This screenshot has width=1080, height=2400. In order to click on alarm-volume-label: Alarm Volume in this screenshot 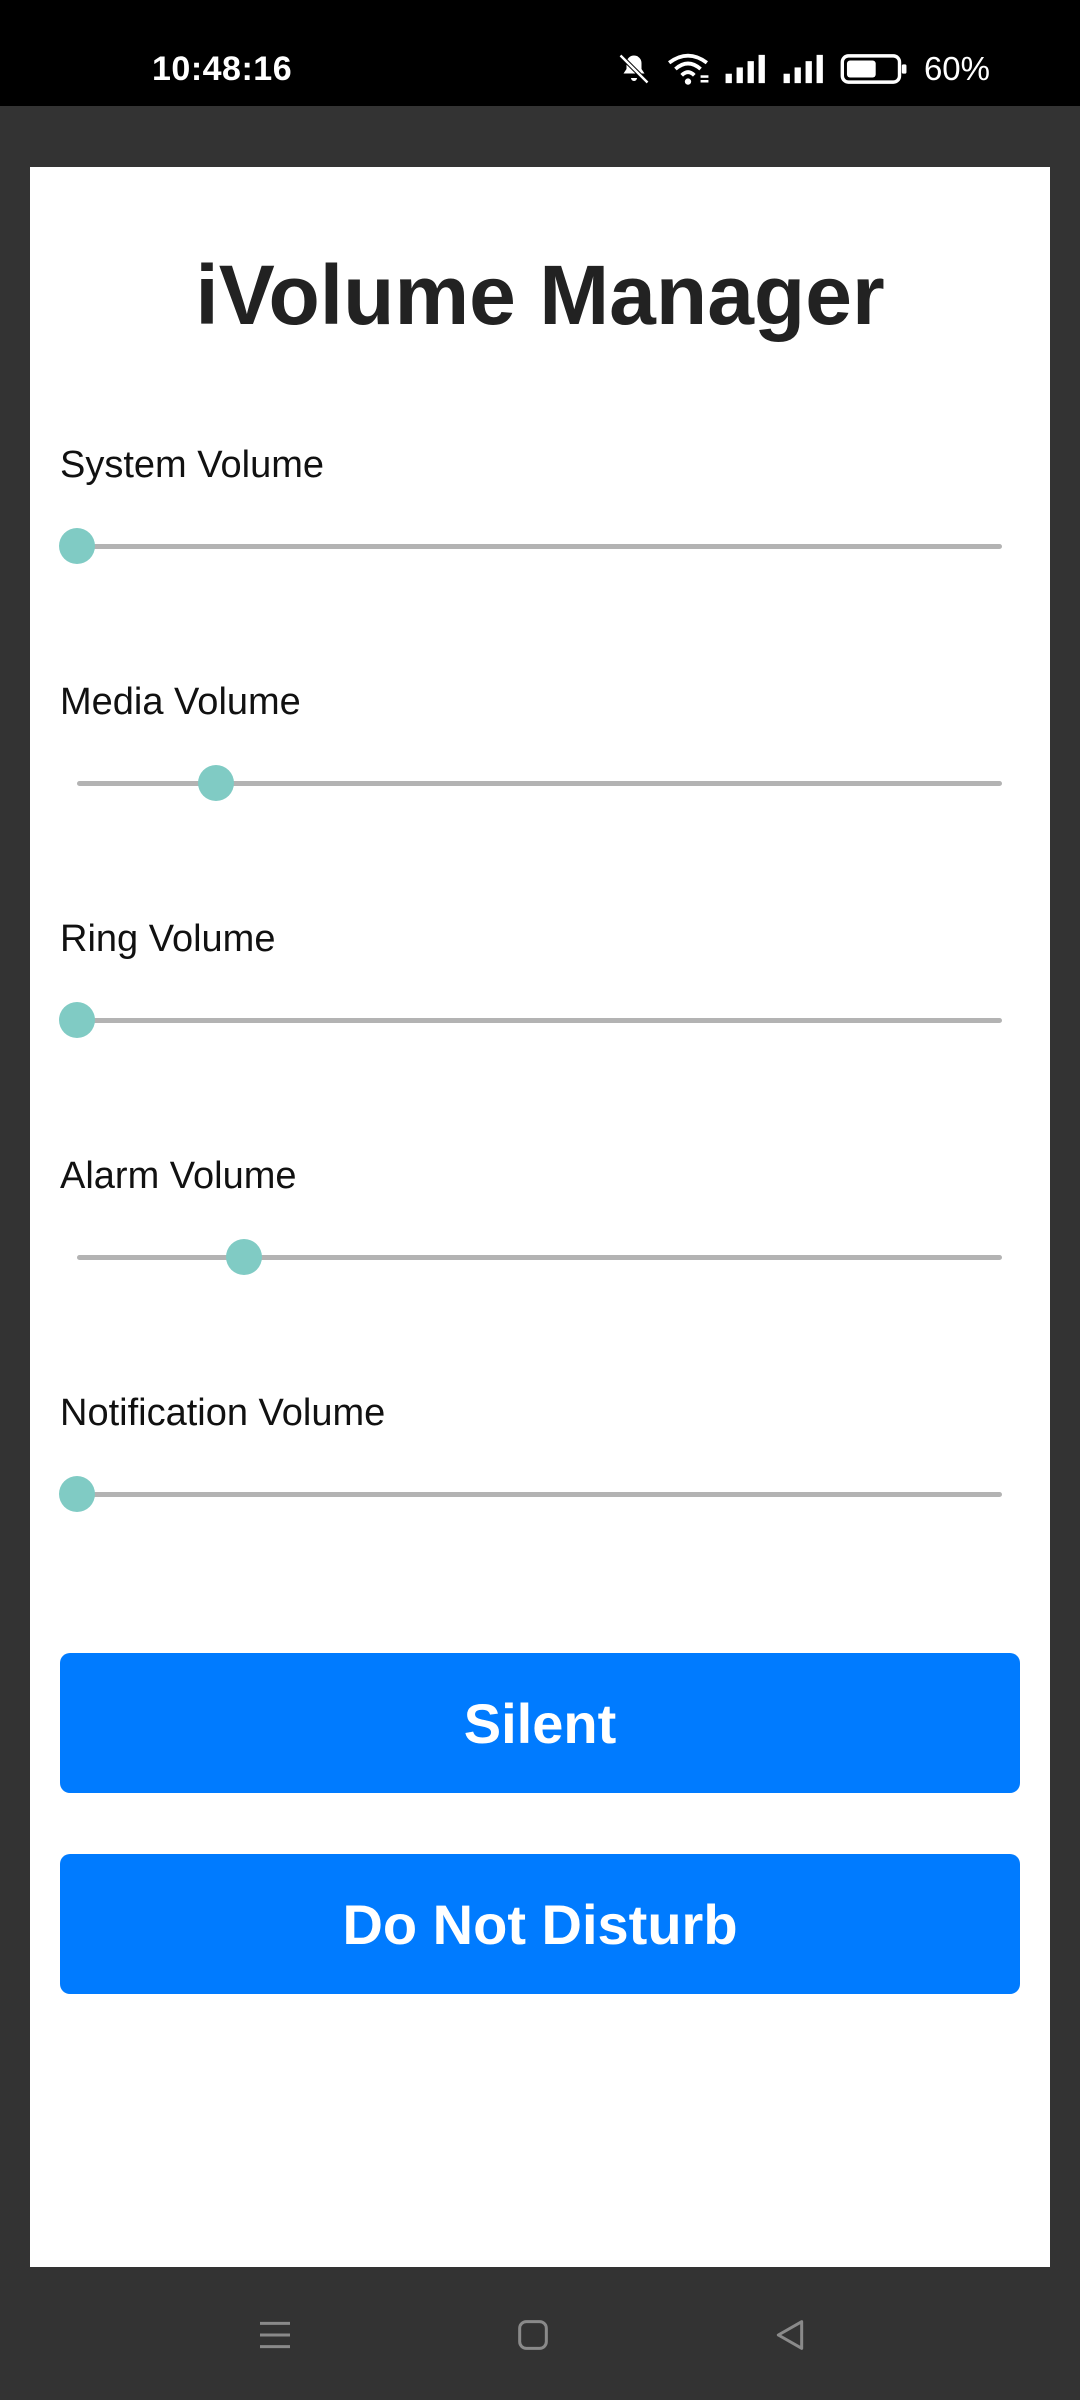, I will do `click(178, 1176)`.